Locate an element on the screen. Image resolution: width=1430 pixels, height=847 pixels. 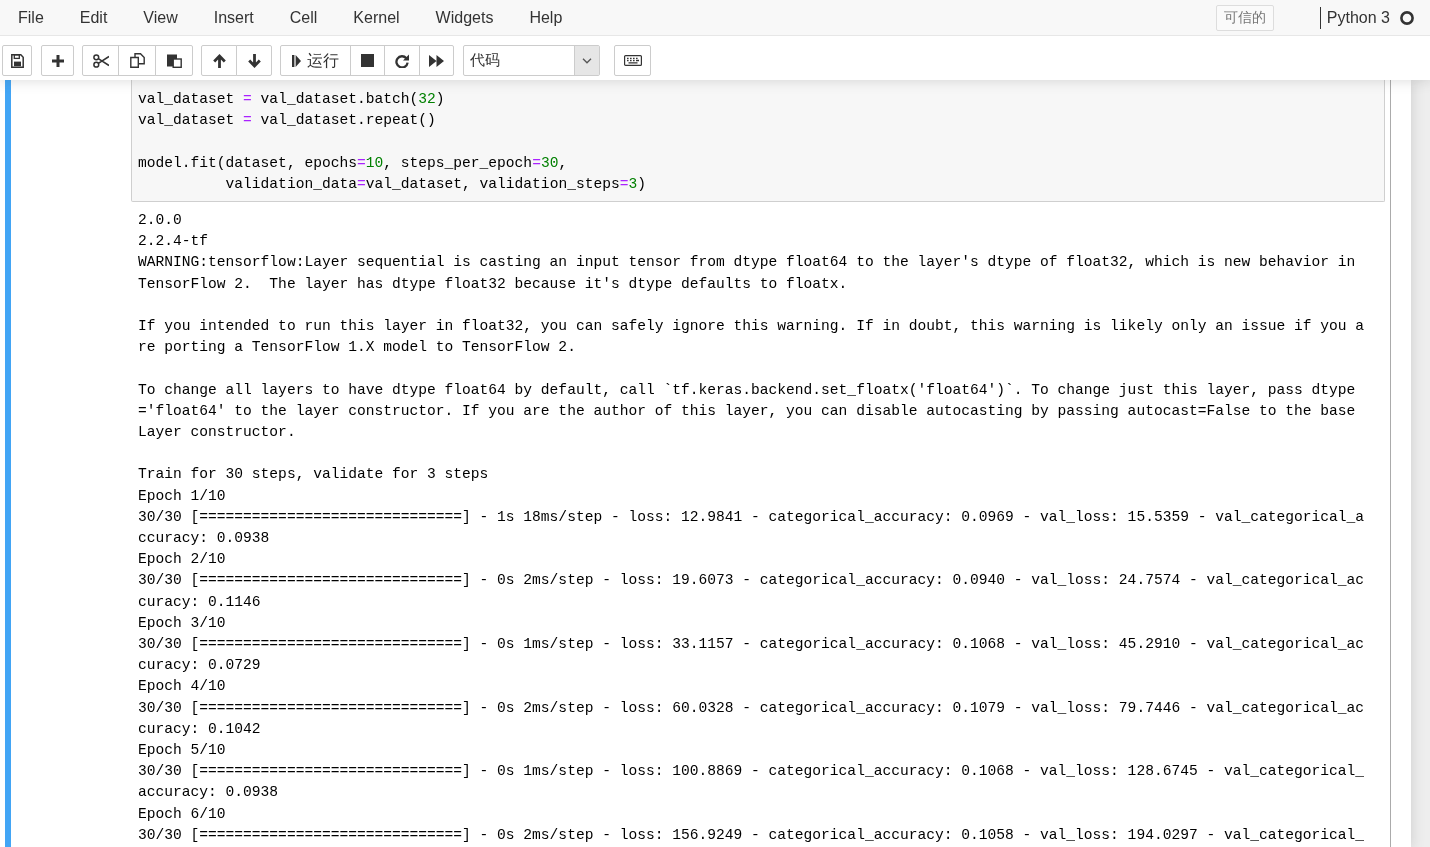
arrow-up-icon is located at coordinates (219, 60).